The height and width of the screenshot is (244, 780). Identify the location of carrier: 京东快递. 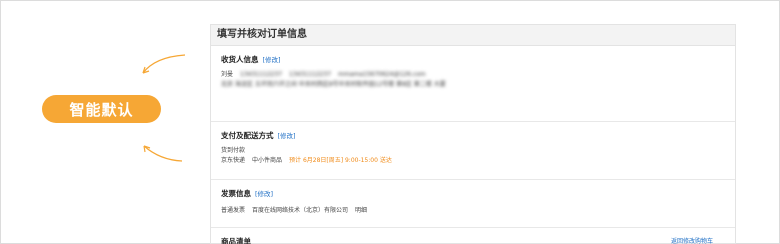
(233, 160).